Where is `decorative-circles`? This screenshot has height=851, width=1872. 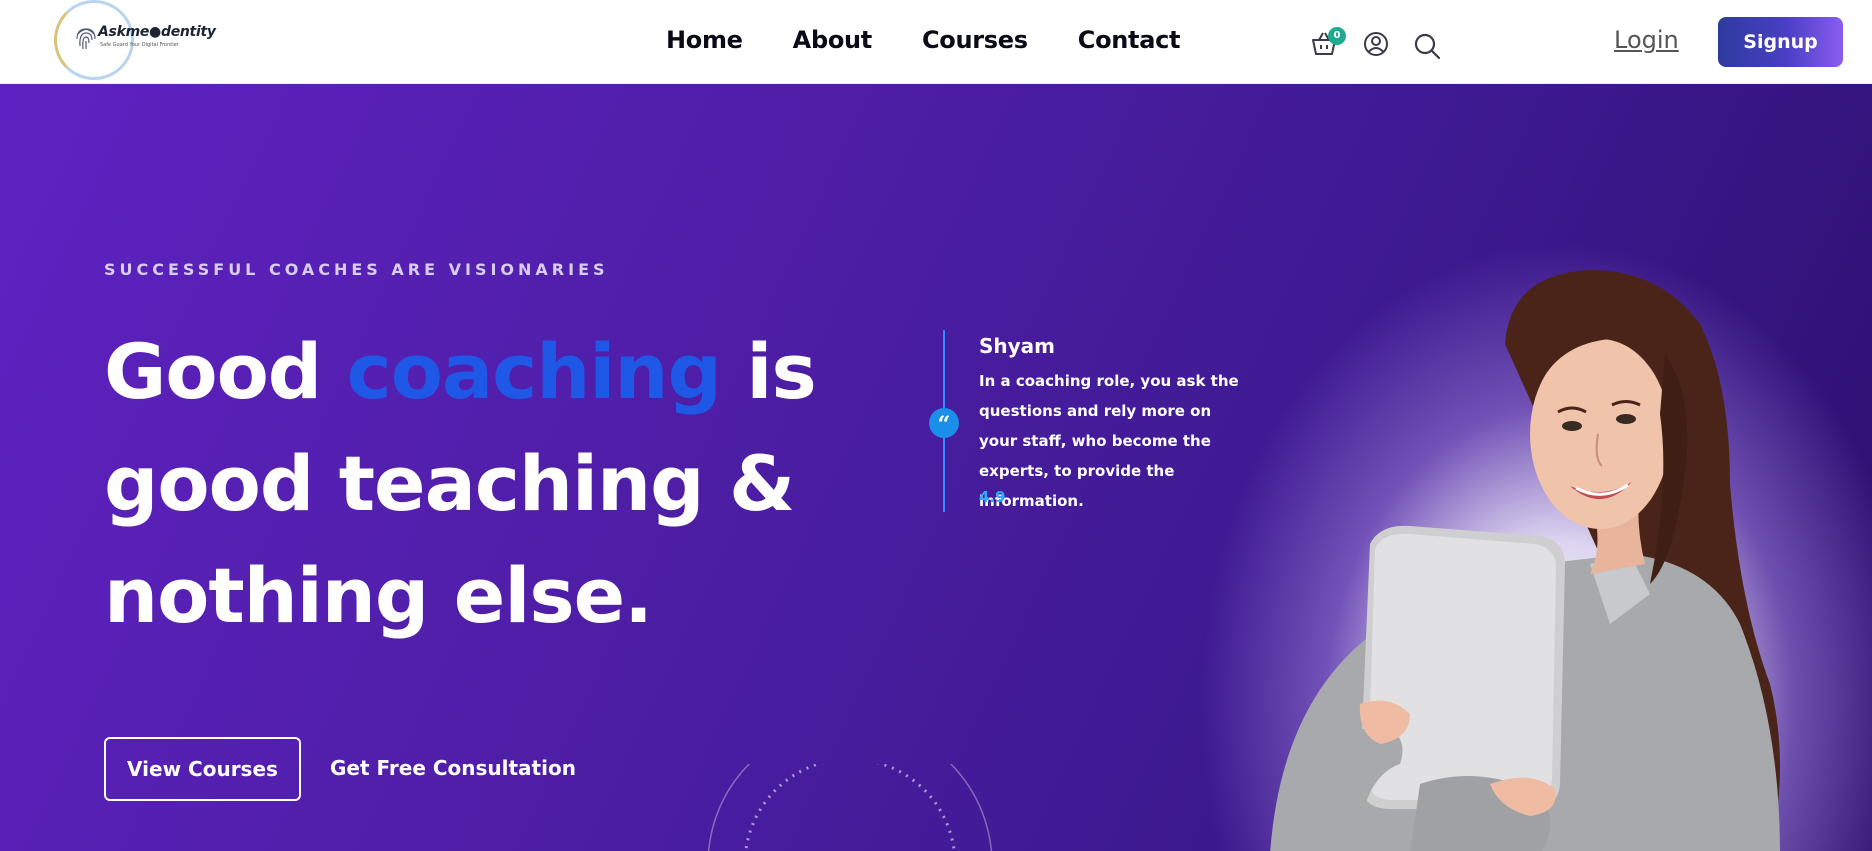 decorative-circles is located at coordinates (850, 807).